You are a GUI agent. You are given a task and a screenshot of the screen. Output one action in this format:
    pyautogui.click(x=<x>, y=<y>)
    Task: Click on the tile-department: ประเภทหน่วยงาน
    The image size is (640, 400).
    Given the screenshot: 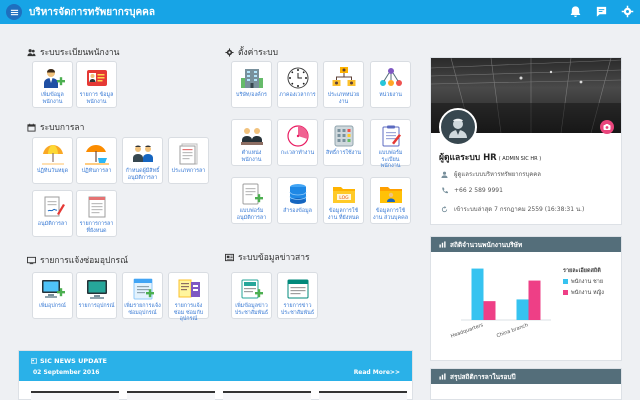 What is the action you would take?
    pyautogui.click(x=343, y=84)
    